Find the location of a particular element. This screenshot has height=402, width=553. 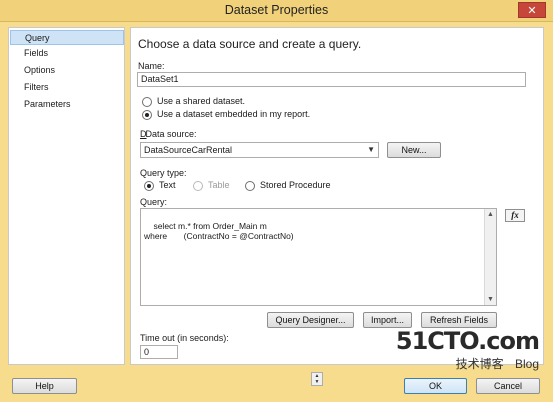

query-type-text-option: Text is located at coordinates (160, 185).